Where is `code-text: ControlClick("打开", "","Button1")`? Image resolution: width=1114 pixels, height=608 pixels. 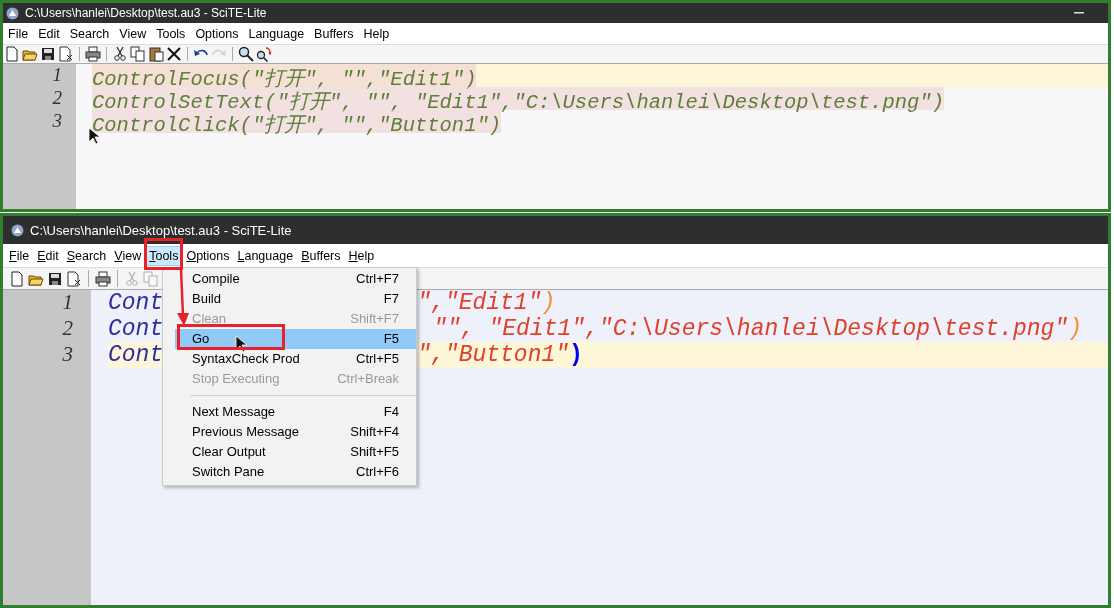
code-text: ControlClick("打开", "","Button1") is located at coordinates (297, 123).